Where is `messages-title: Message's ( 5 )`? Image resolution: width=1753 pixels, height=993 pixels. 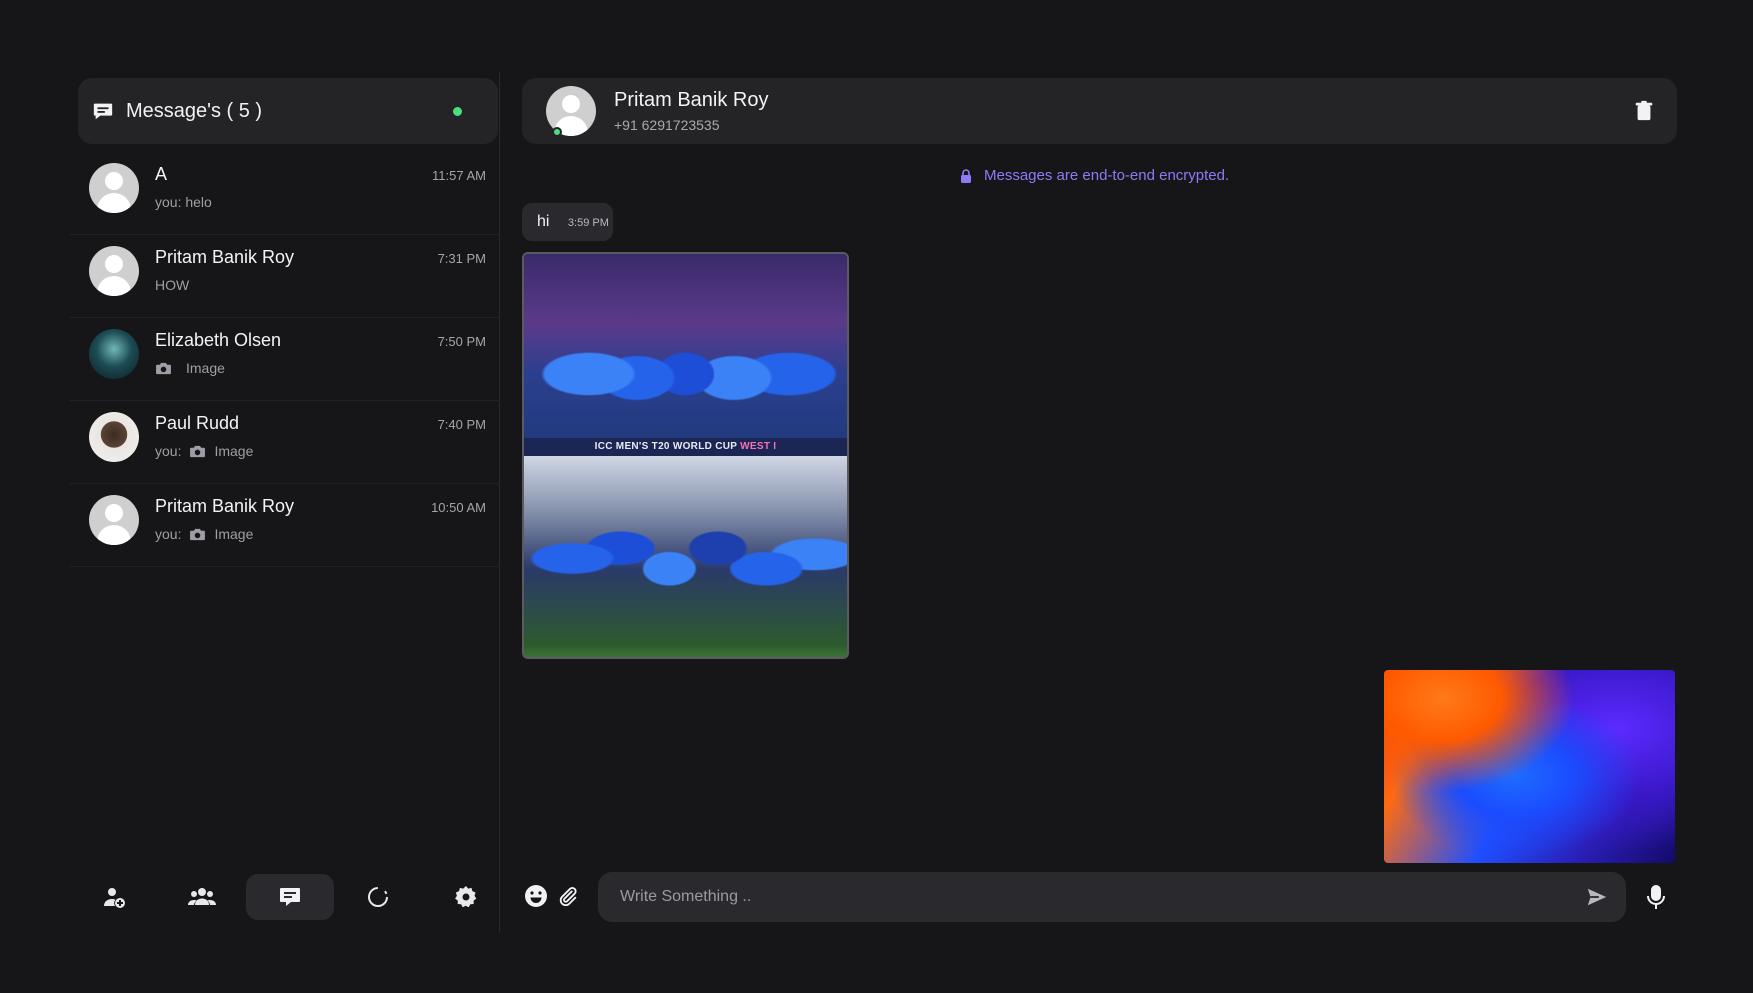
messages-title: Message's ( 5 ) is located at coordinates (194, 110).